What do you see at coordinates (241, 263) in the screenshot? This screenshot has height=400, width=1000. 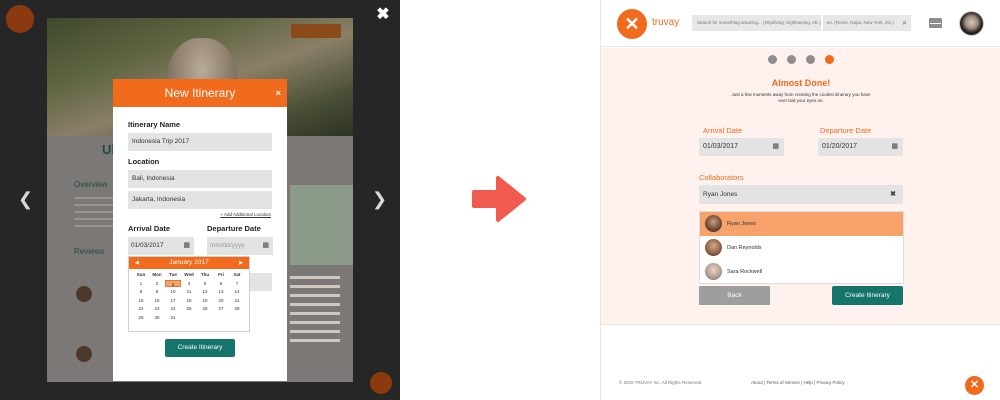 I see `caret-right-icon: ▶` at bounding box center [241, 263].